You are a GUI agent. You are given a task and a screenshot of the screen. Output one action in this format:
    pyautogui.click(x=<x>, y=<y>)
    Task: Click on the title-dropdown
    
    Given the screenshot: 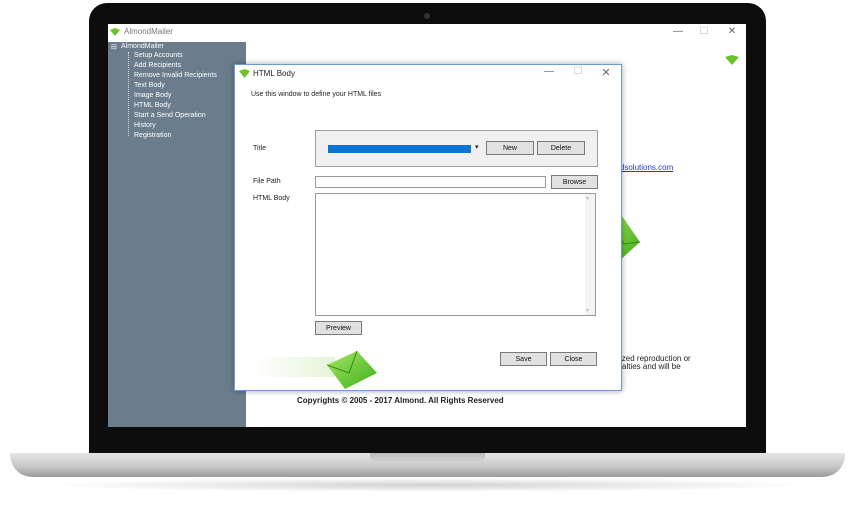 What is the action you would take?
    pyautogui.click(x=399, y=149)
    